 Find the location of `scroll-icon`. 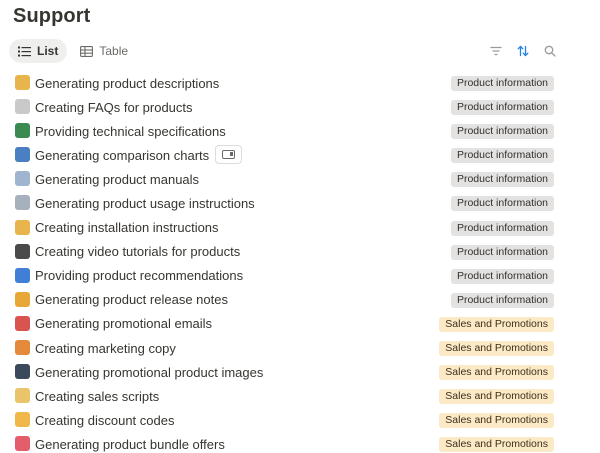

scroll-icon is located at coordinates (22, 396).